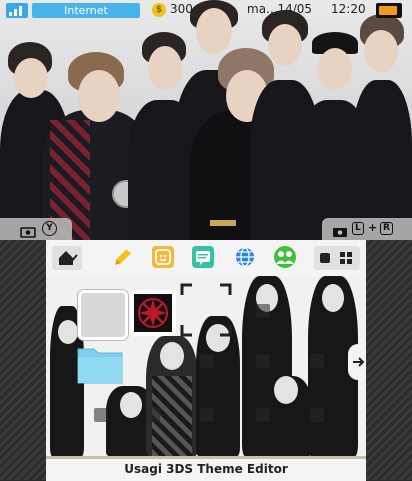 The image size is (412, 481). I want to click on time-display: 12:20, so click(348, 9).